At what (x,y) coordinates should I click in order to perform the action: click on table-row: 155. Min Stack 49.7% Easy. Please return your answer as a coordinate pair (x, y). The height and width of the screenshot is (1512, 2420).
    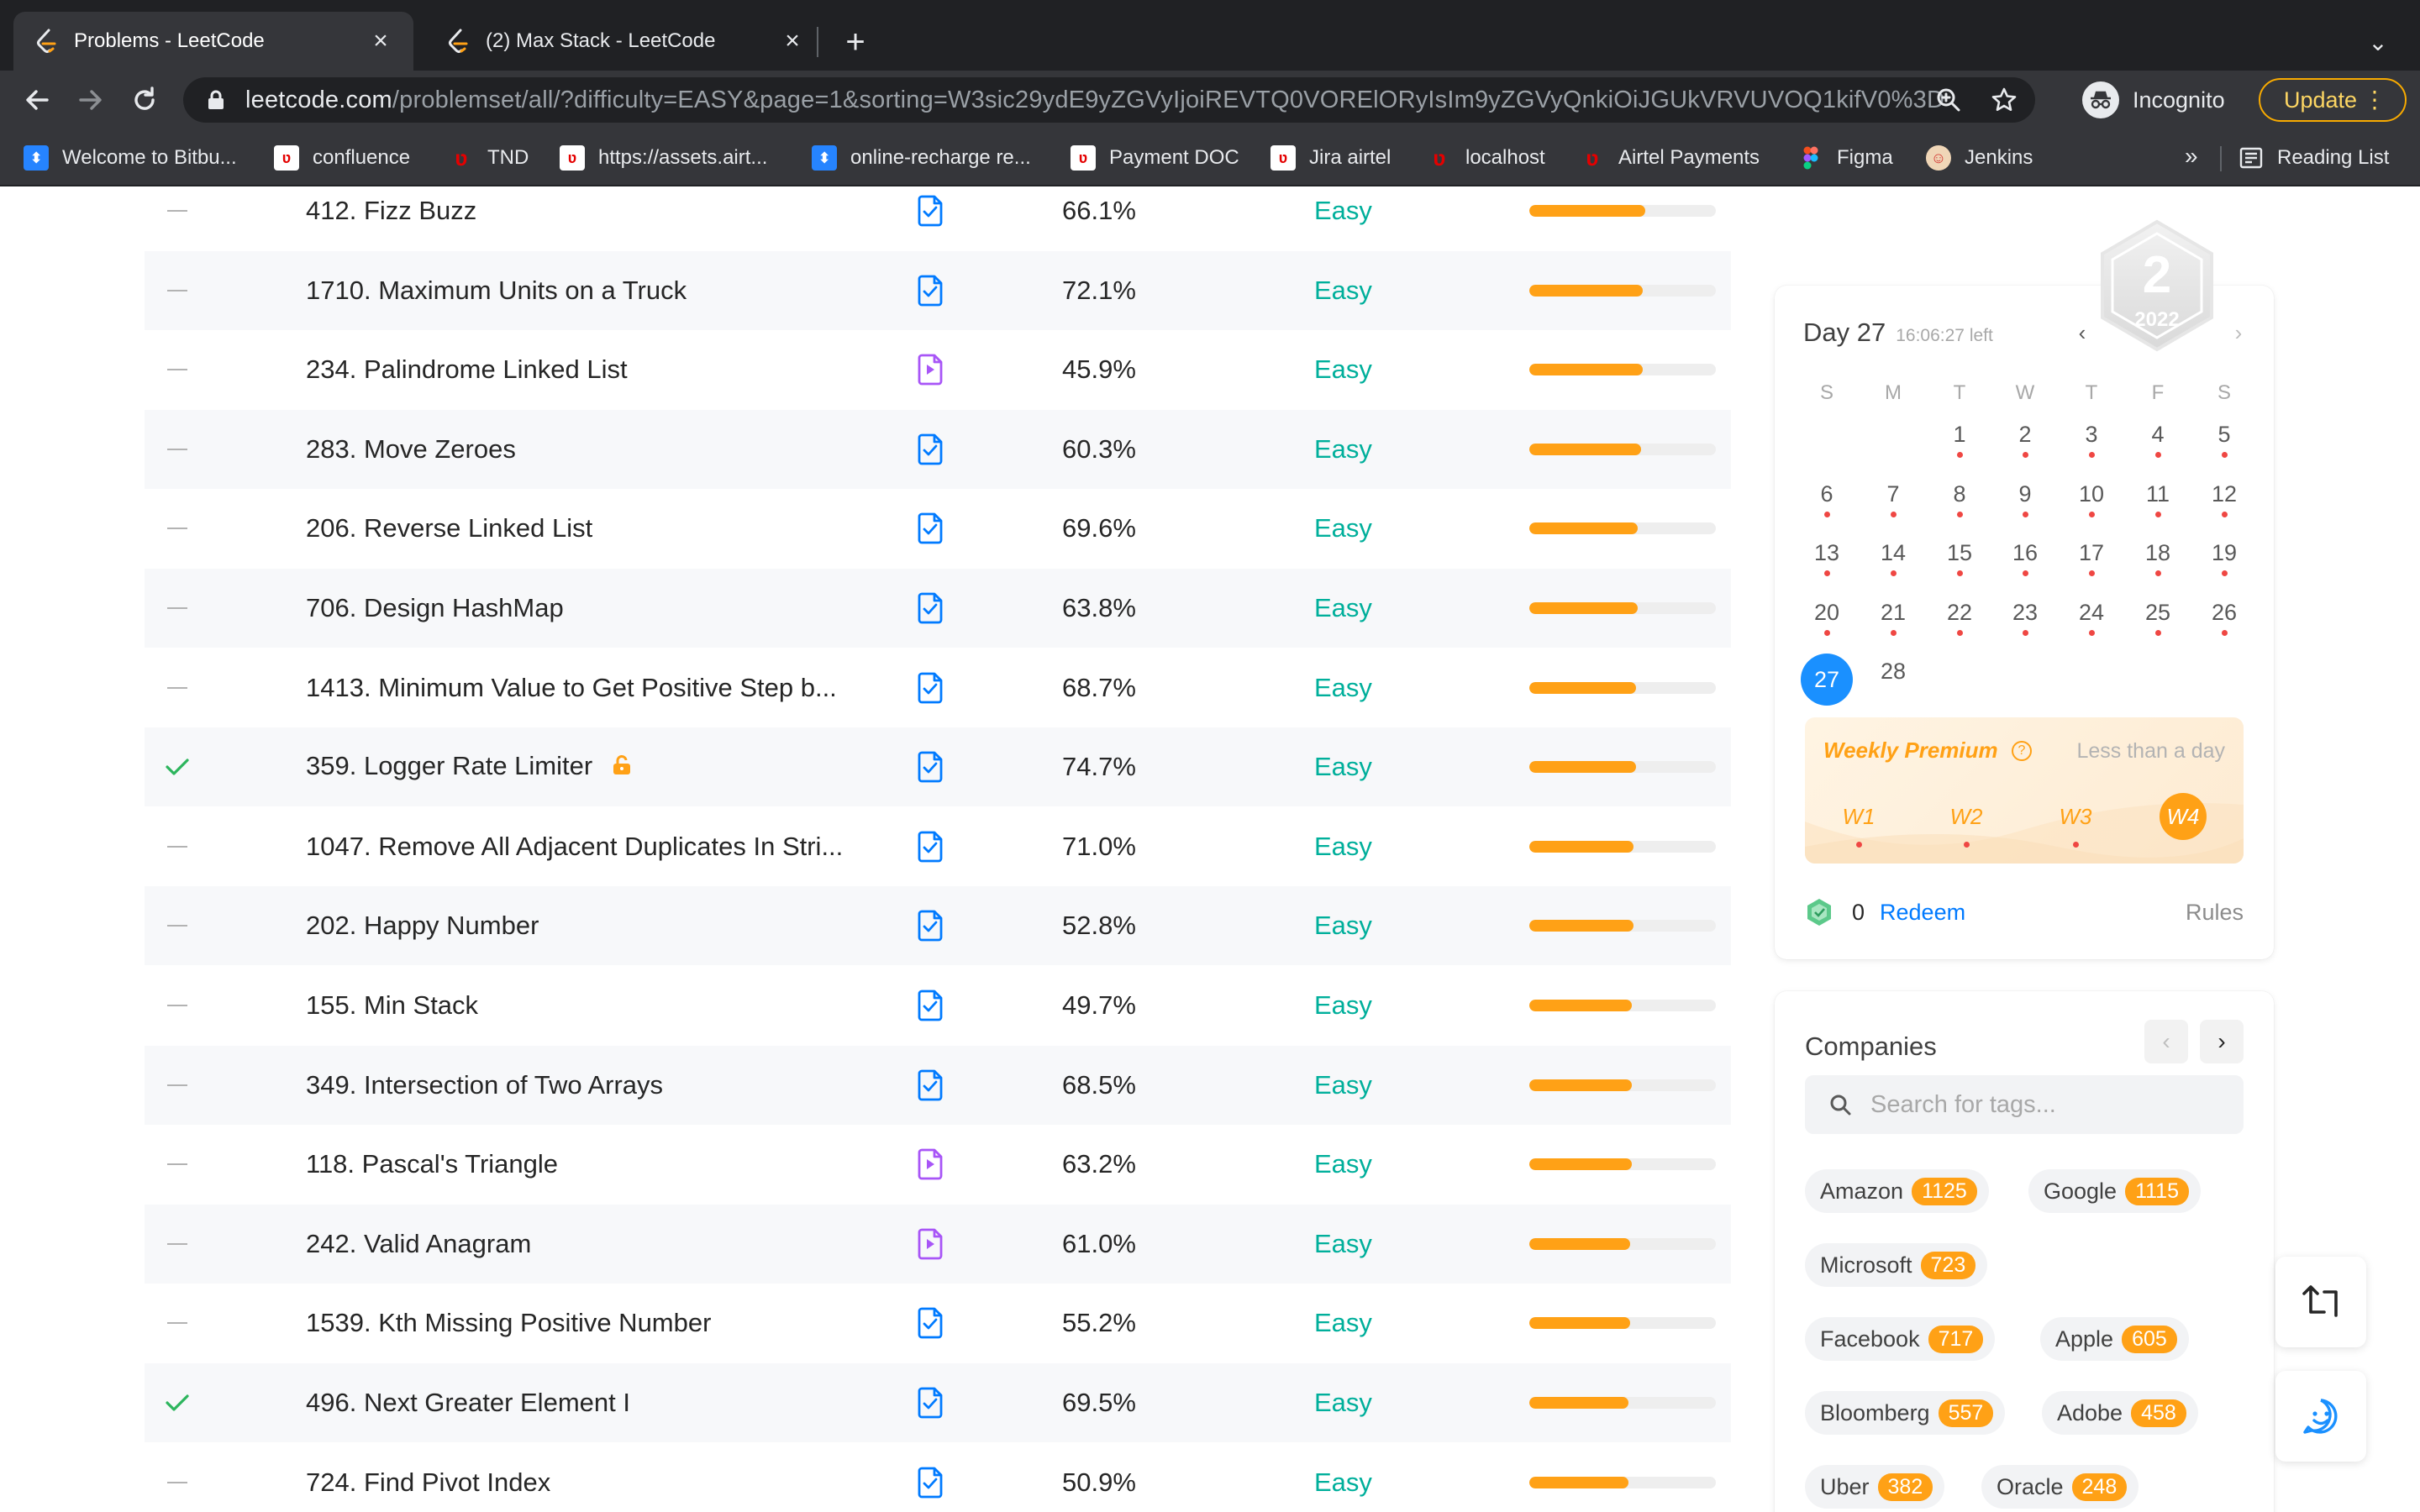
    Looking at the image, I should click on (938, 1005).